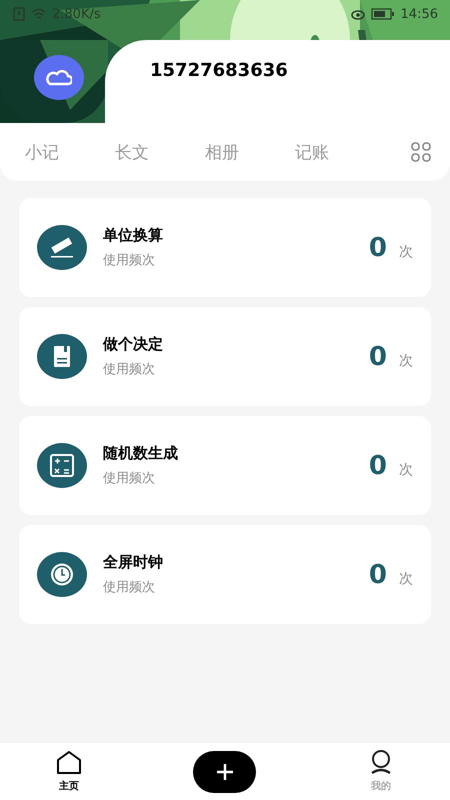  Describe the element at coordinates (219, 70) in the screenshot. I see `phone-number: 15727683636` at that location.